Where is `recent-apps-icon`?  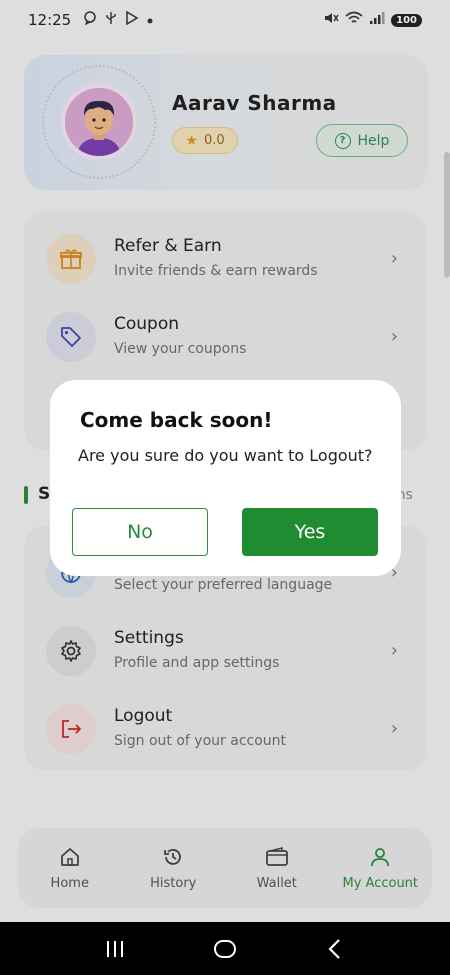
recent-apps-icon is located at coordinates (115, 949).